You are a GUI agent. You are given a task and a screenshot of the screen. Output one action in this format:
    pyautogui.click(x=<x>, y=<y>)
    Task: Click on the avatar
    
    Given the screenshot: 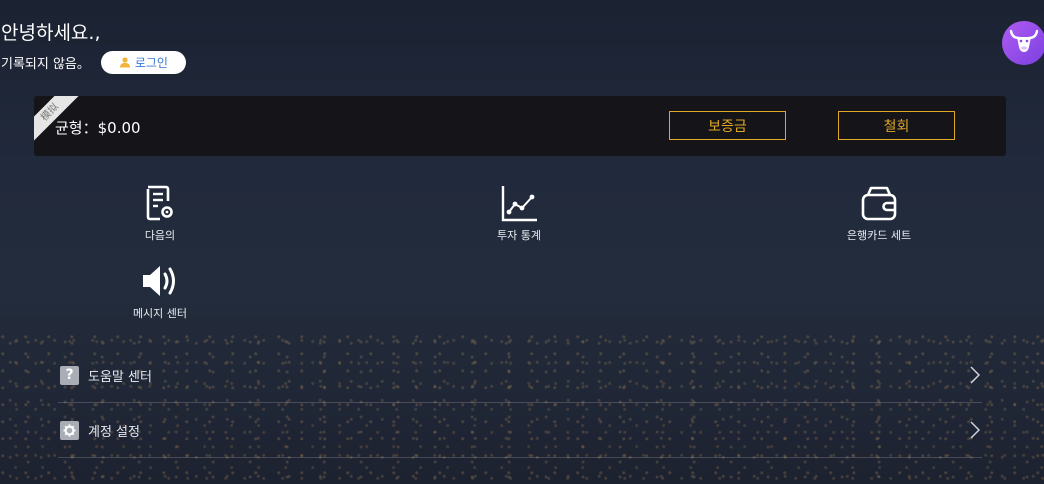 What is the action you would take?
    pyautogui.click(x=1023, y=43)
    